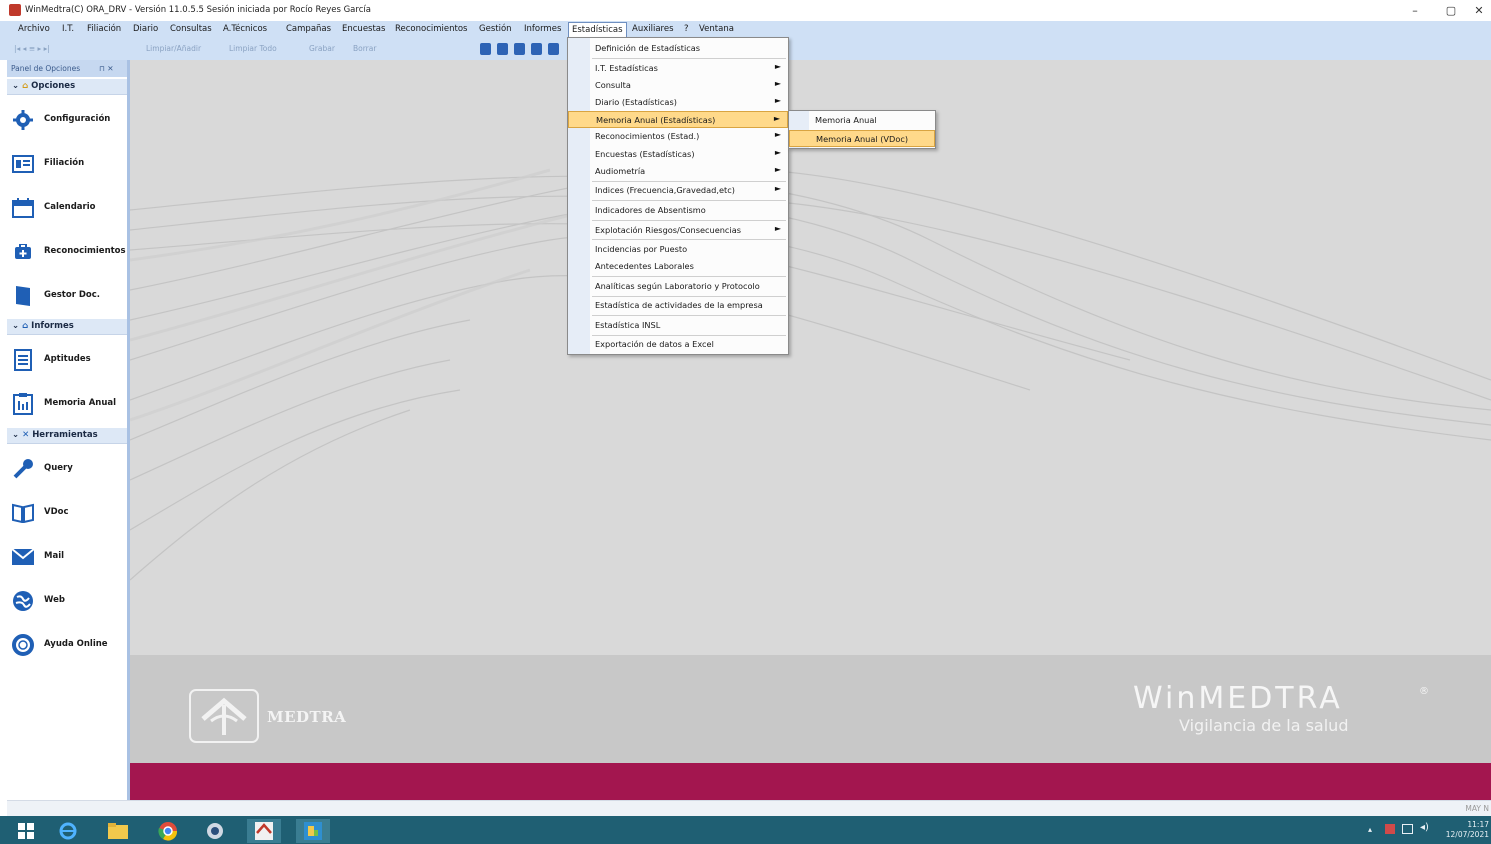 The height and width of the screenshot is (844, 1491). Describe the element at coordinates (485, 49) in the screenshot. I see `search-icon` at that location.